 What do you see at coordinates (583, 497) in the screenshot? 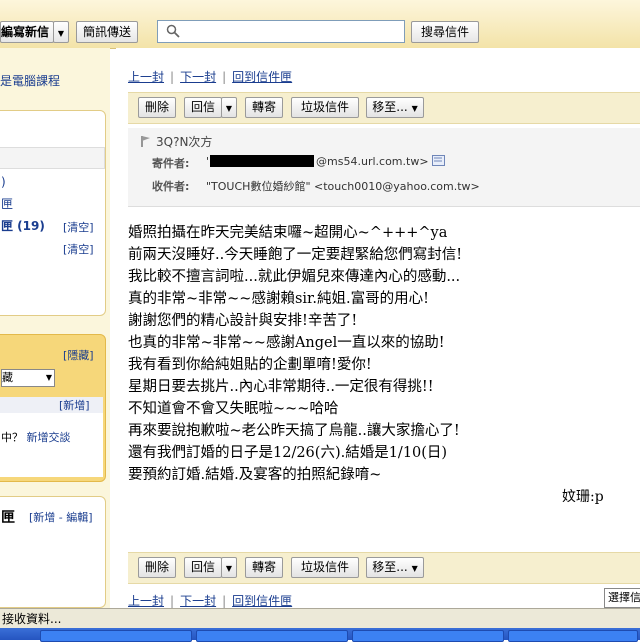
I see `signature: 妏珊:p` at bounding box center [583, 497].